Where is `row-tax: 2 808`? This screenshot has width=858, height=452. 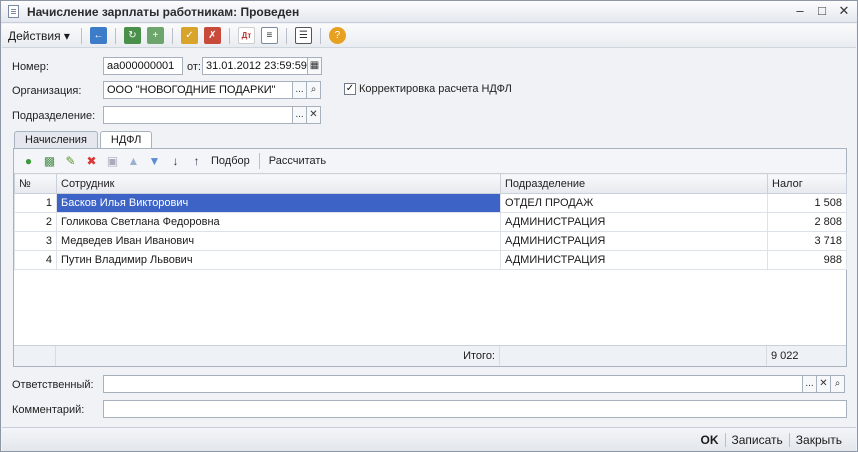
row-tax: 2 808 is located at coordinates (807, 222).